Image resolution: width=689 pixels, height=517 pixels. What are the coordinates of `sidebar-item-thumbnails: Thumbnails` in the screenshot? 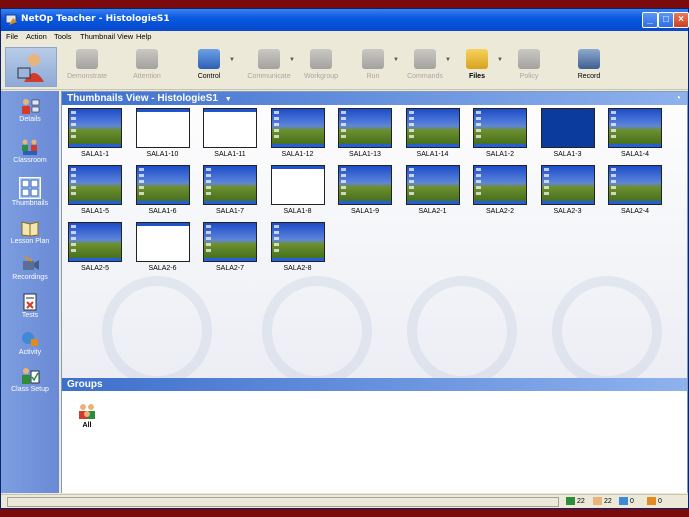 It's located at (30, 192).